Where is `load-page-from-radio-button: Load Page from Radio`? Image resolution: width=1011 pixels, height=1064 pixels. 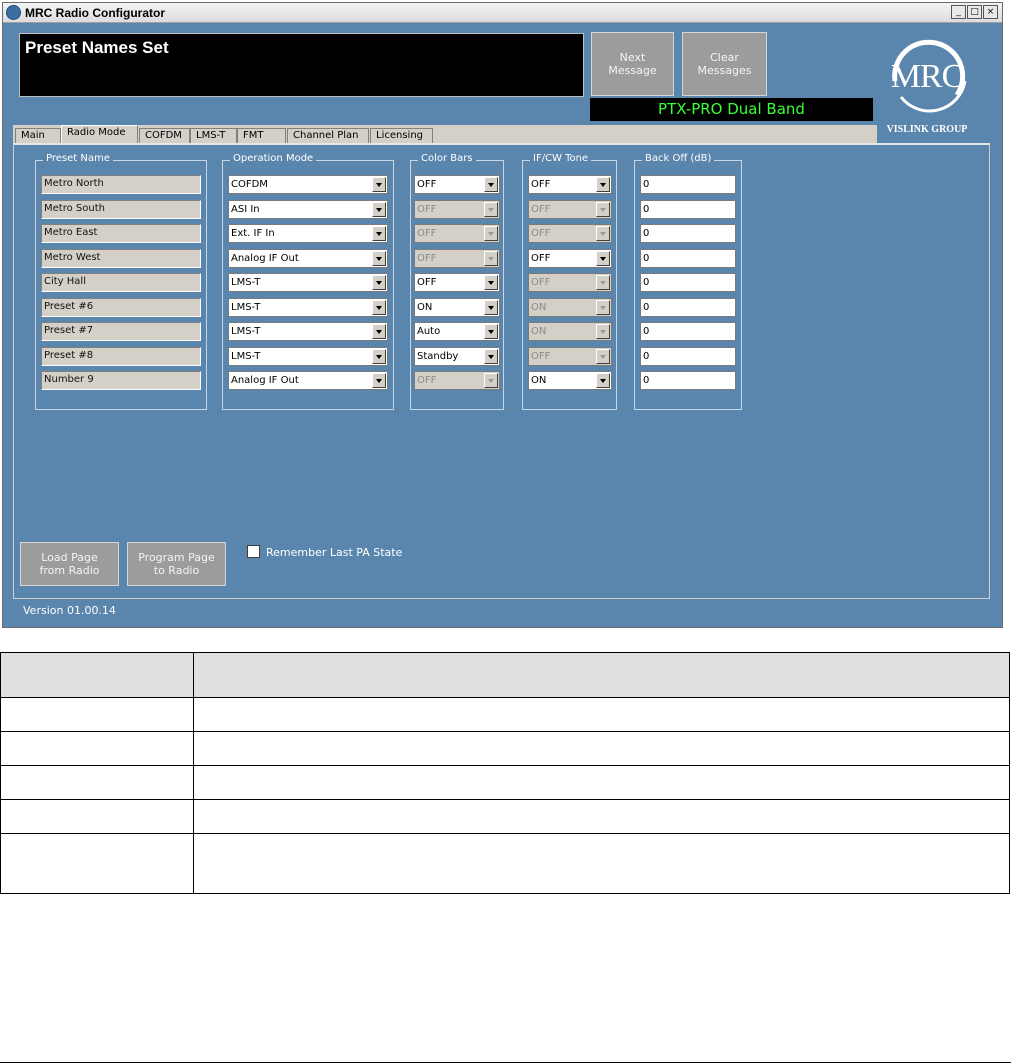
load-page-from-radio-button: Load Page from Radio is located at coordinates (69, 564).